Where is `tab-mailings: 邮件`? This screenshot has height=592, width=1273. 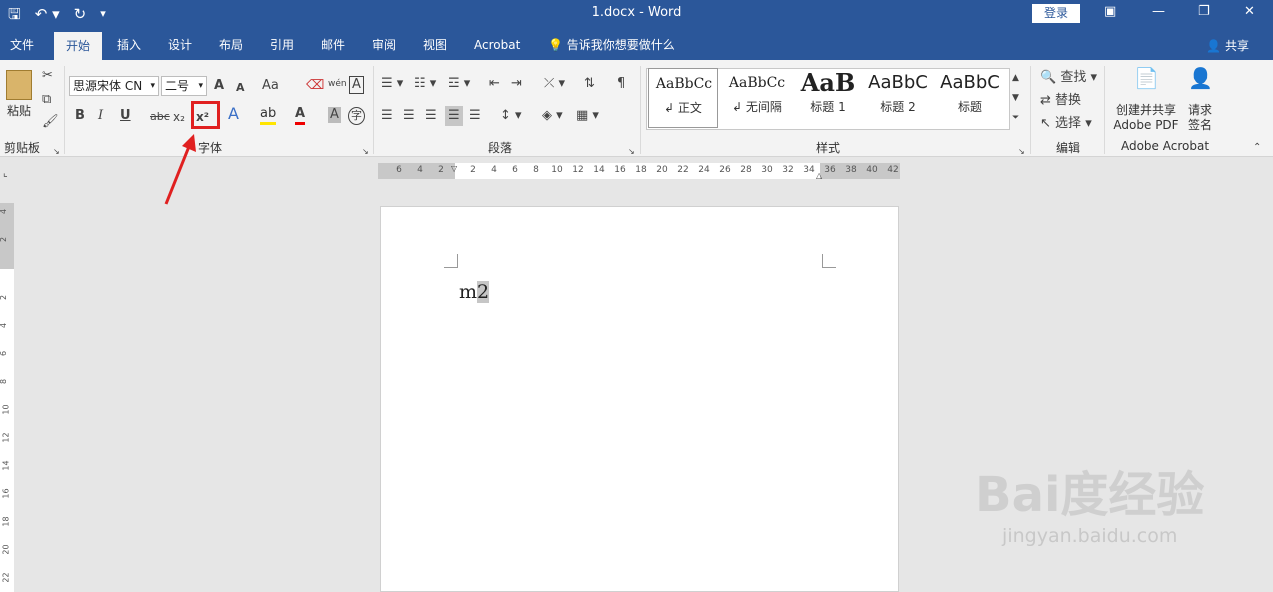
tab-mailings: 邮件 is located at coordinates (333, 45).